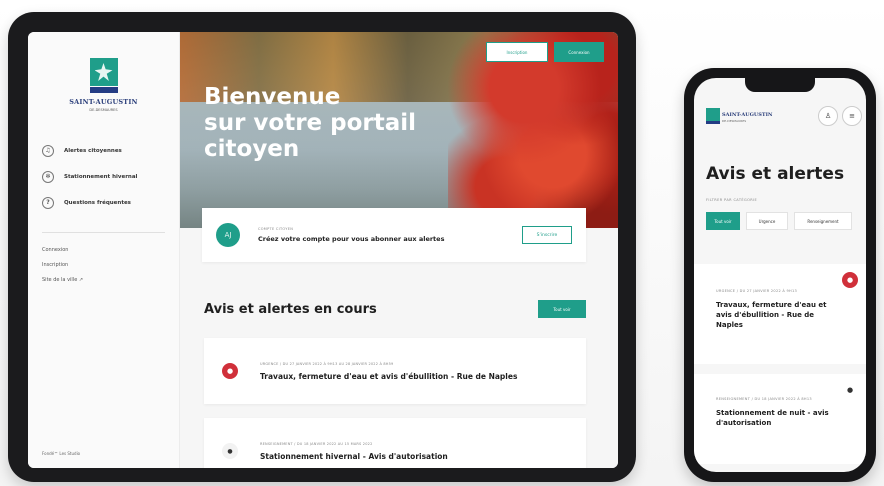 This screenshot has width=884, height=486. I want to click on page-title: Avis et alertes, so click(775, 174).